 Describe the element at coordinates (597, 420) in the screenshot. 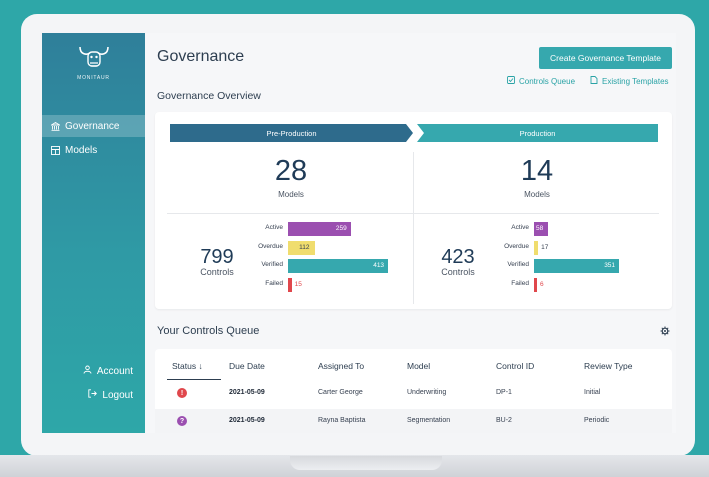

I see `review-type-cell: Periodic` at that location.